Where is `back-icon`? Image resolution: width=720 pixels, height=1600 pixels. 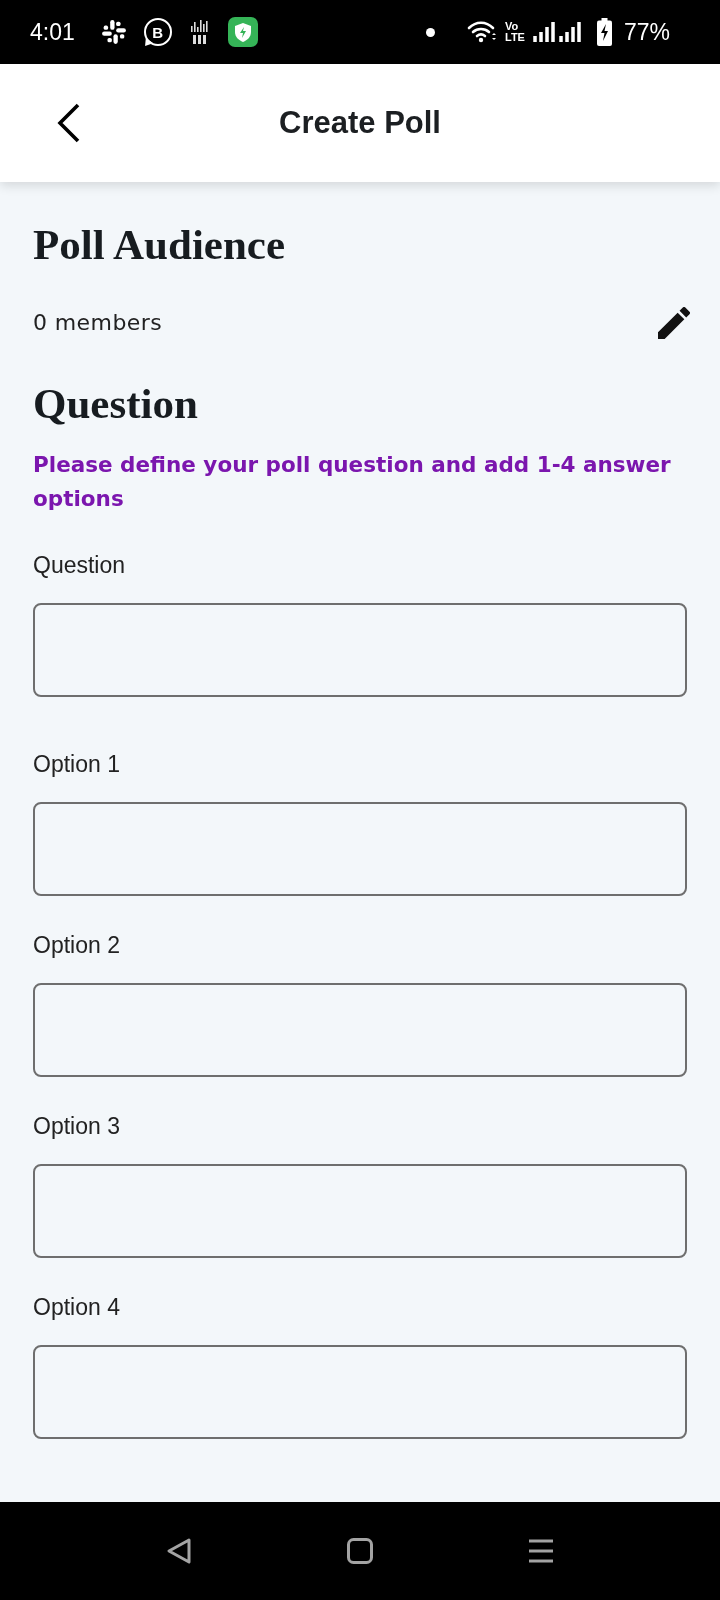 back-icon is located at coordinates (69, 123).